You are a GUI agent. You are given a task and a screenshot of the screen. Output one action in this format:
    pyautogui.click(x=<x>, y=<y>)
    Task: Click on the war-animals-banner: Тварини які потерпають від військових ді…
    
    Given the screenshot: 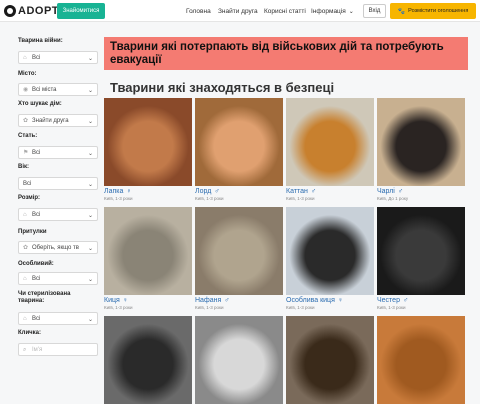 What is the action you would take?
    pyautogui.click(x=286, y=53)
    